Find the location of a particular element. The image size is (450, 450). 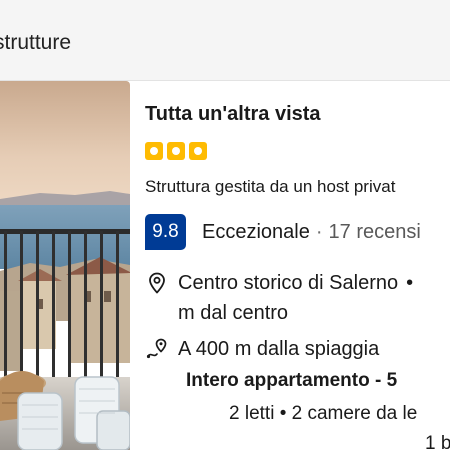

property-title: Tutta un'altra vista is located at coordinates (233, 114).